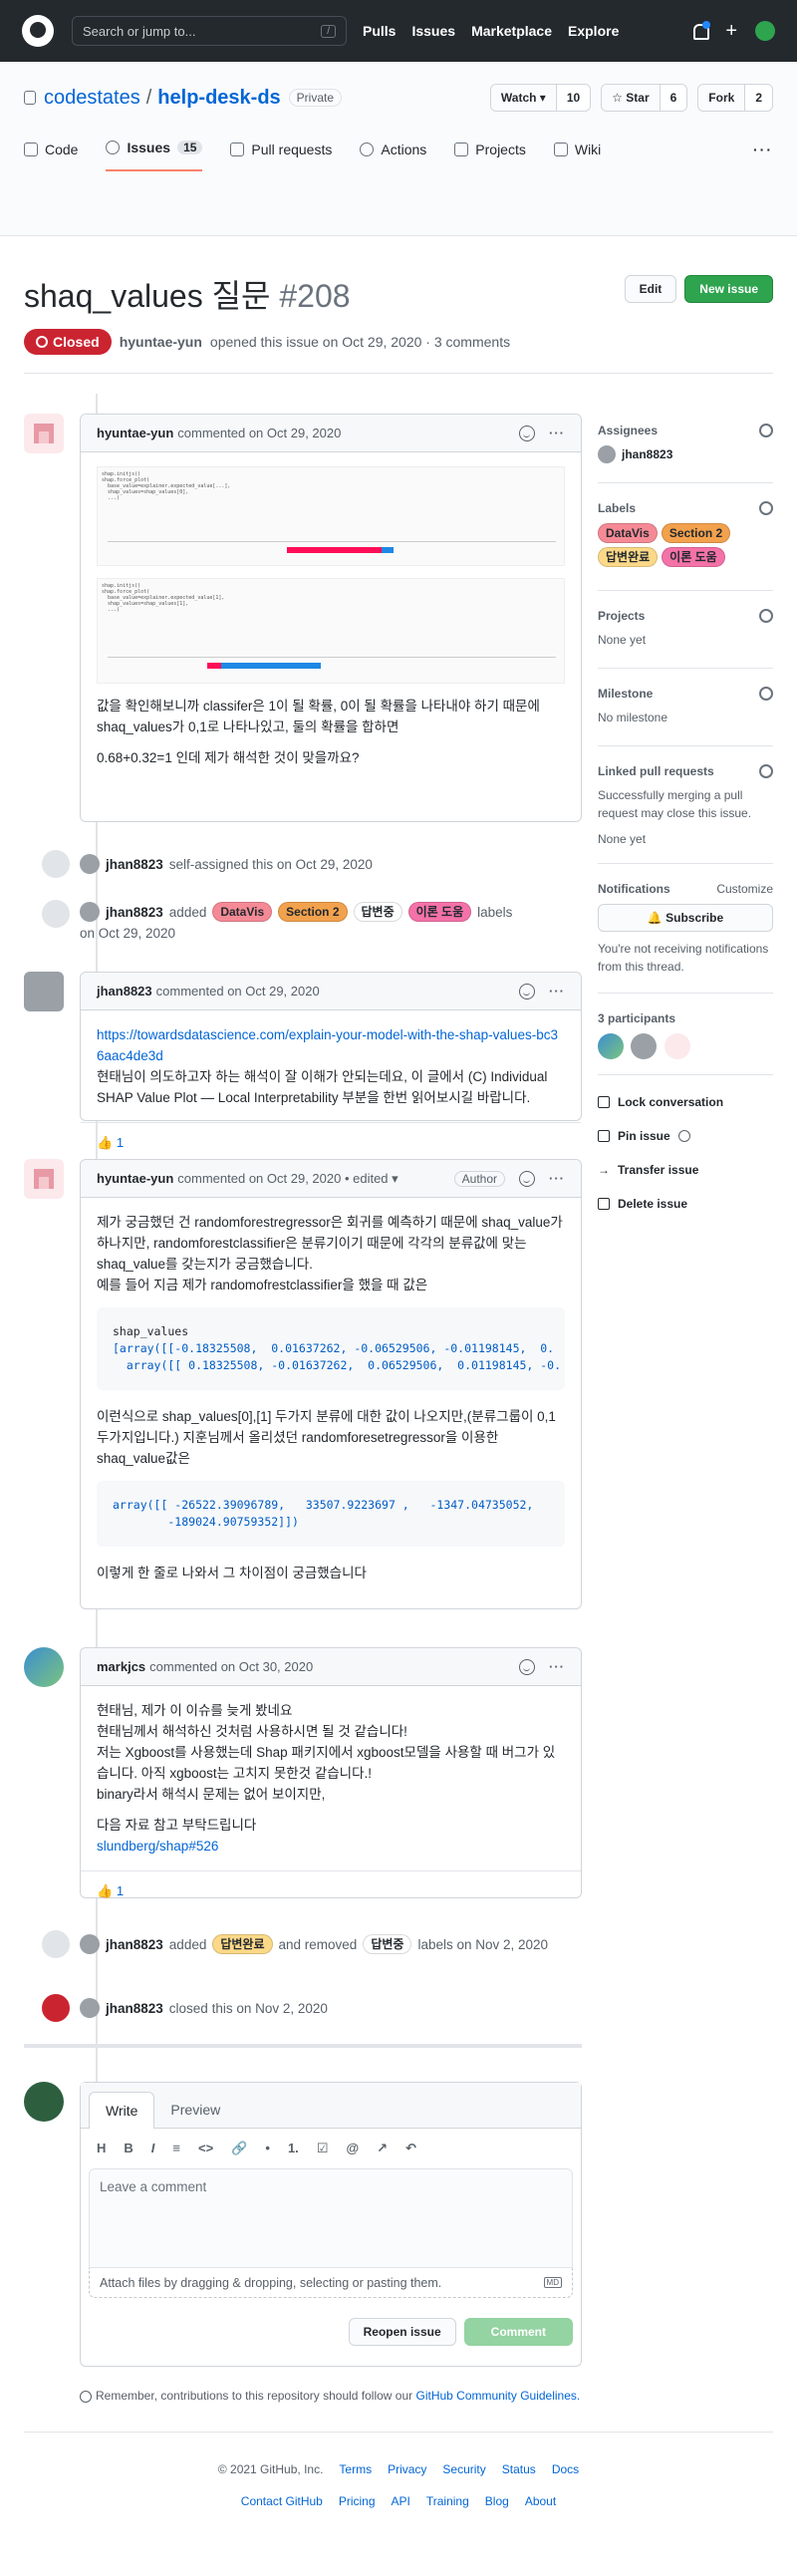 The image size is (797, 2576). Describe the element at coordinates (153, 2148) in the screenshot. I see `italic-icon: I` at that location.